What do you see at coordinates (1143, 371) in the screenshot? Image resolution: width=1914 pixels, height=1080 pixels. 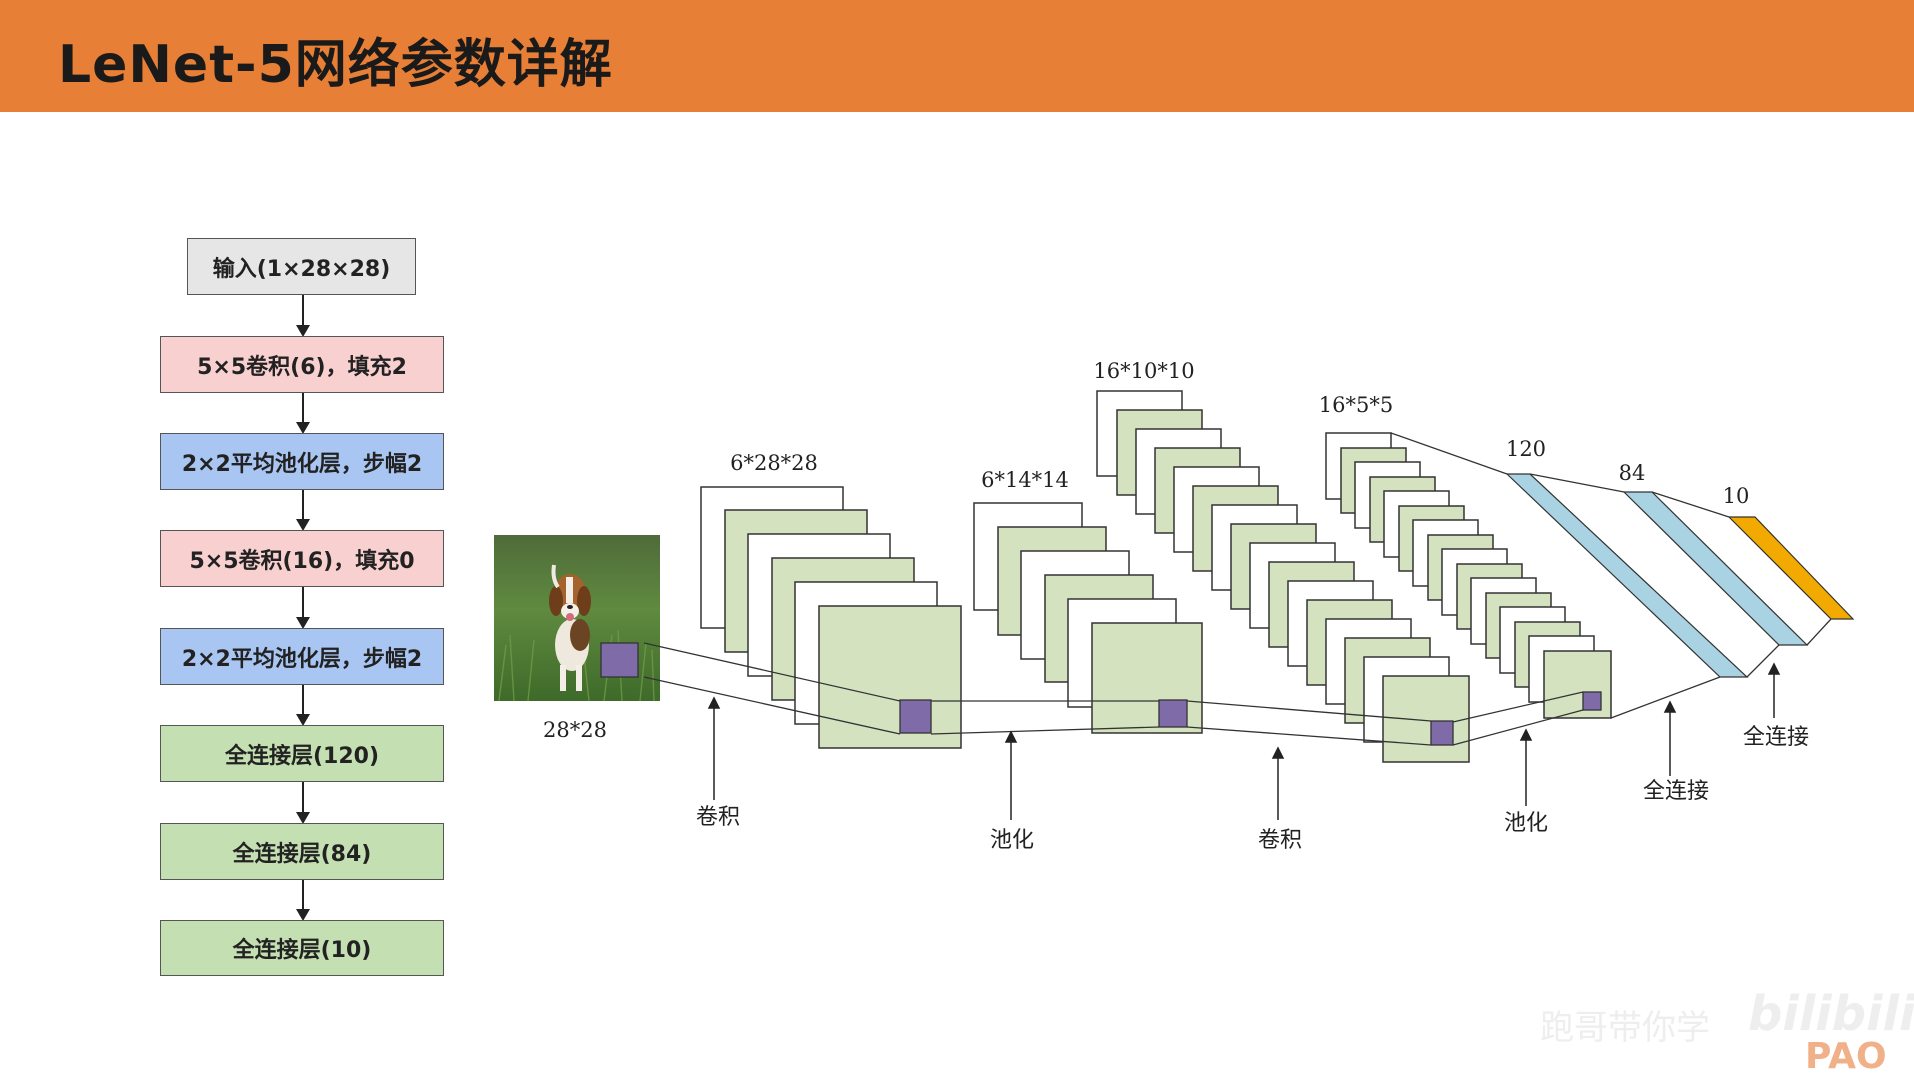 I see `fmap-label-conv2: 16*10*10` at bounding box center [1143, 371].